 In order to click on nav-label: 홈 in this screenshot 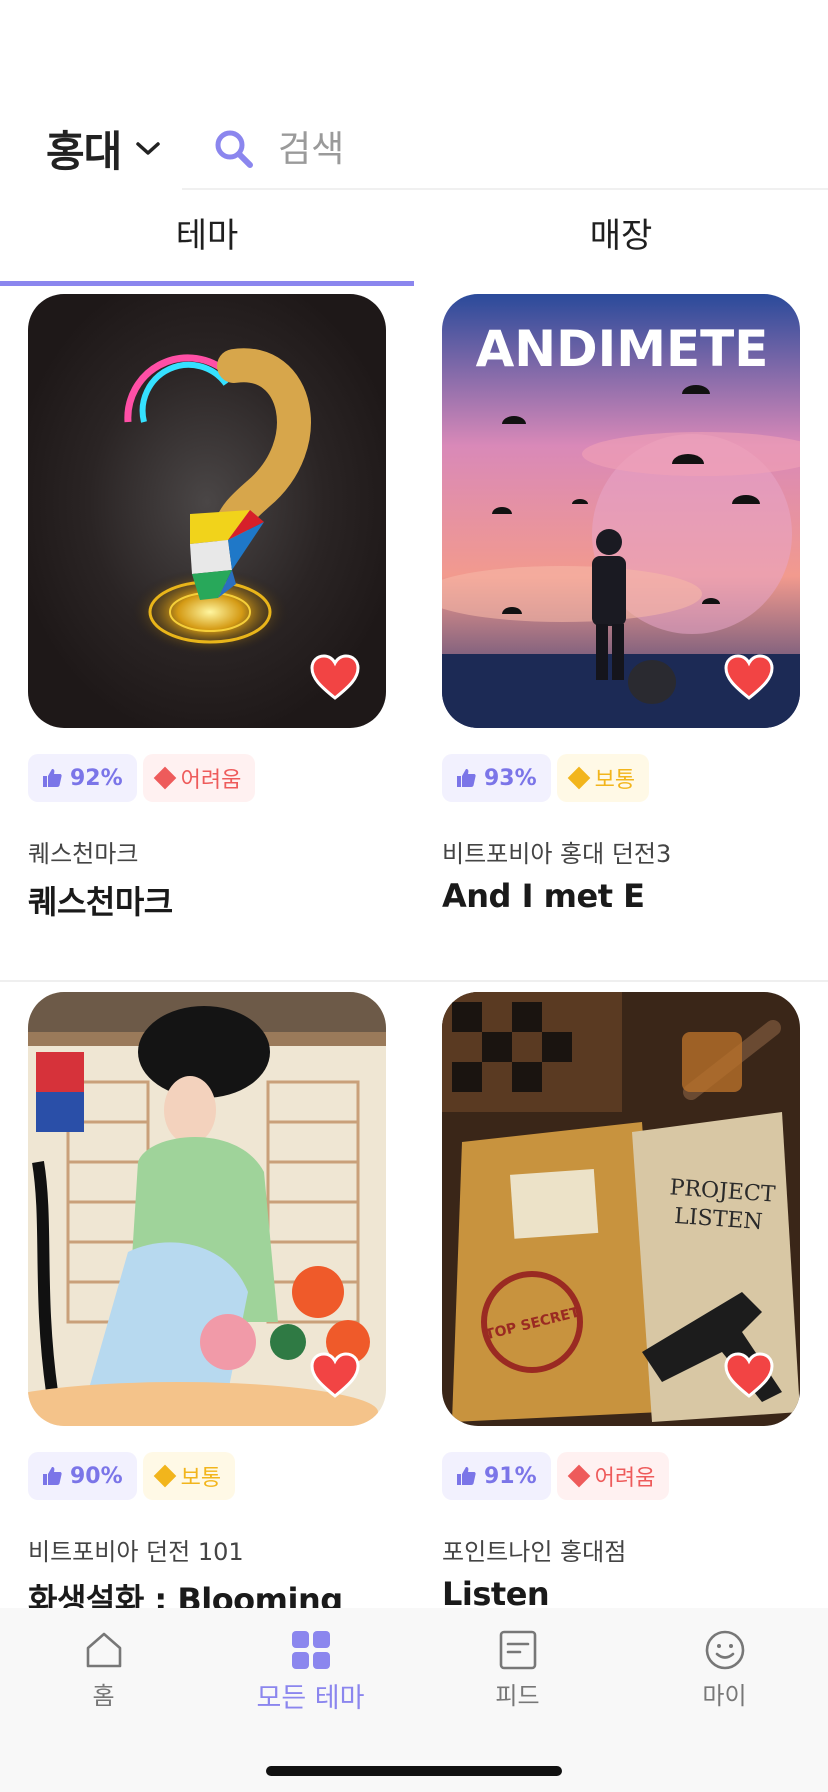, I will do `click(103, 1696)`.